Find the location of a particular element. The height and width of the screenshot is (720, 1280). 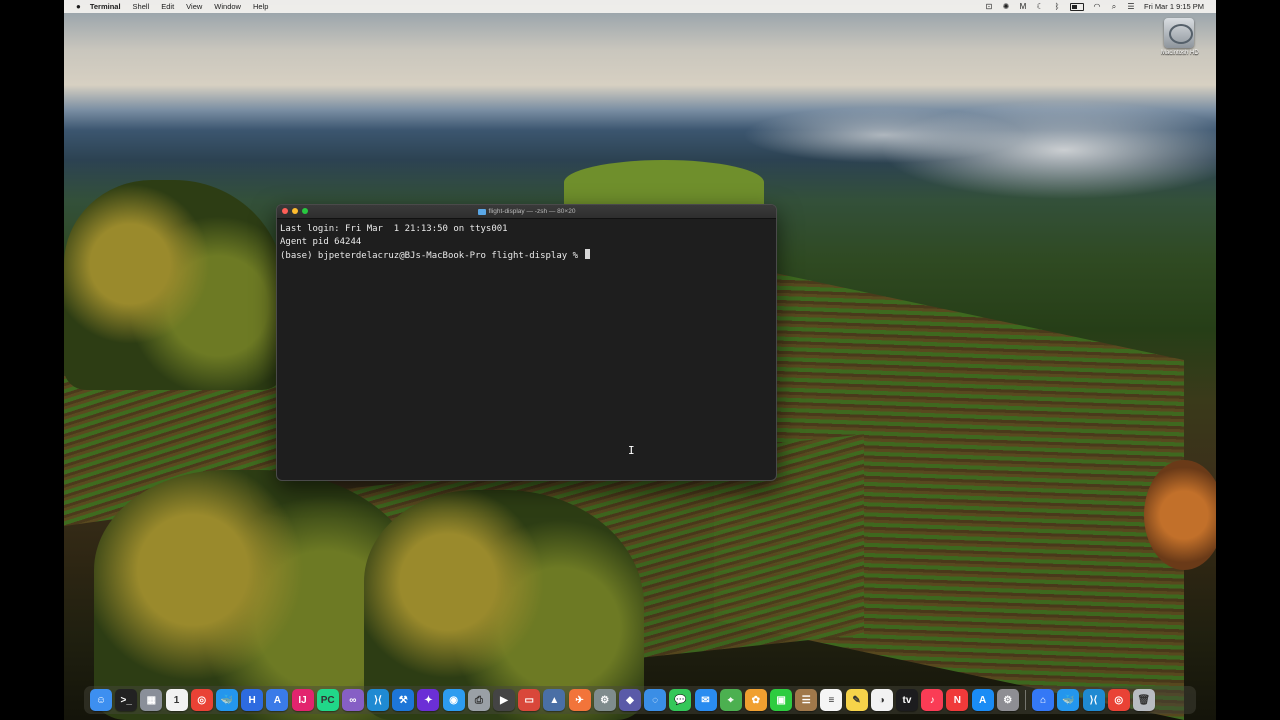

menu-view: View is located at coordinates (194, 6).